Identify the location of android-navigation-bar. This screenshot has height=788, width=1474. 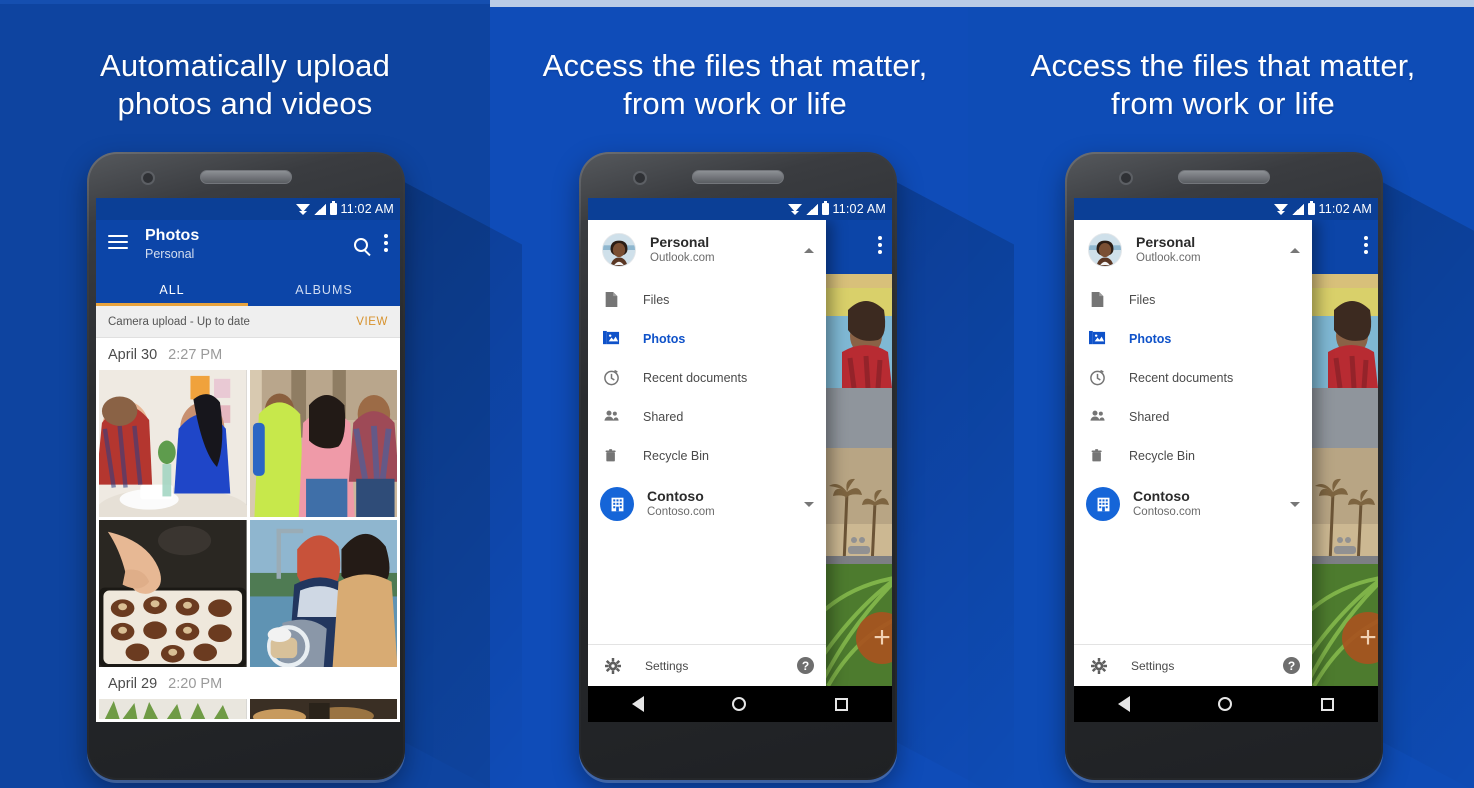
(1226, 704).